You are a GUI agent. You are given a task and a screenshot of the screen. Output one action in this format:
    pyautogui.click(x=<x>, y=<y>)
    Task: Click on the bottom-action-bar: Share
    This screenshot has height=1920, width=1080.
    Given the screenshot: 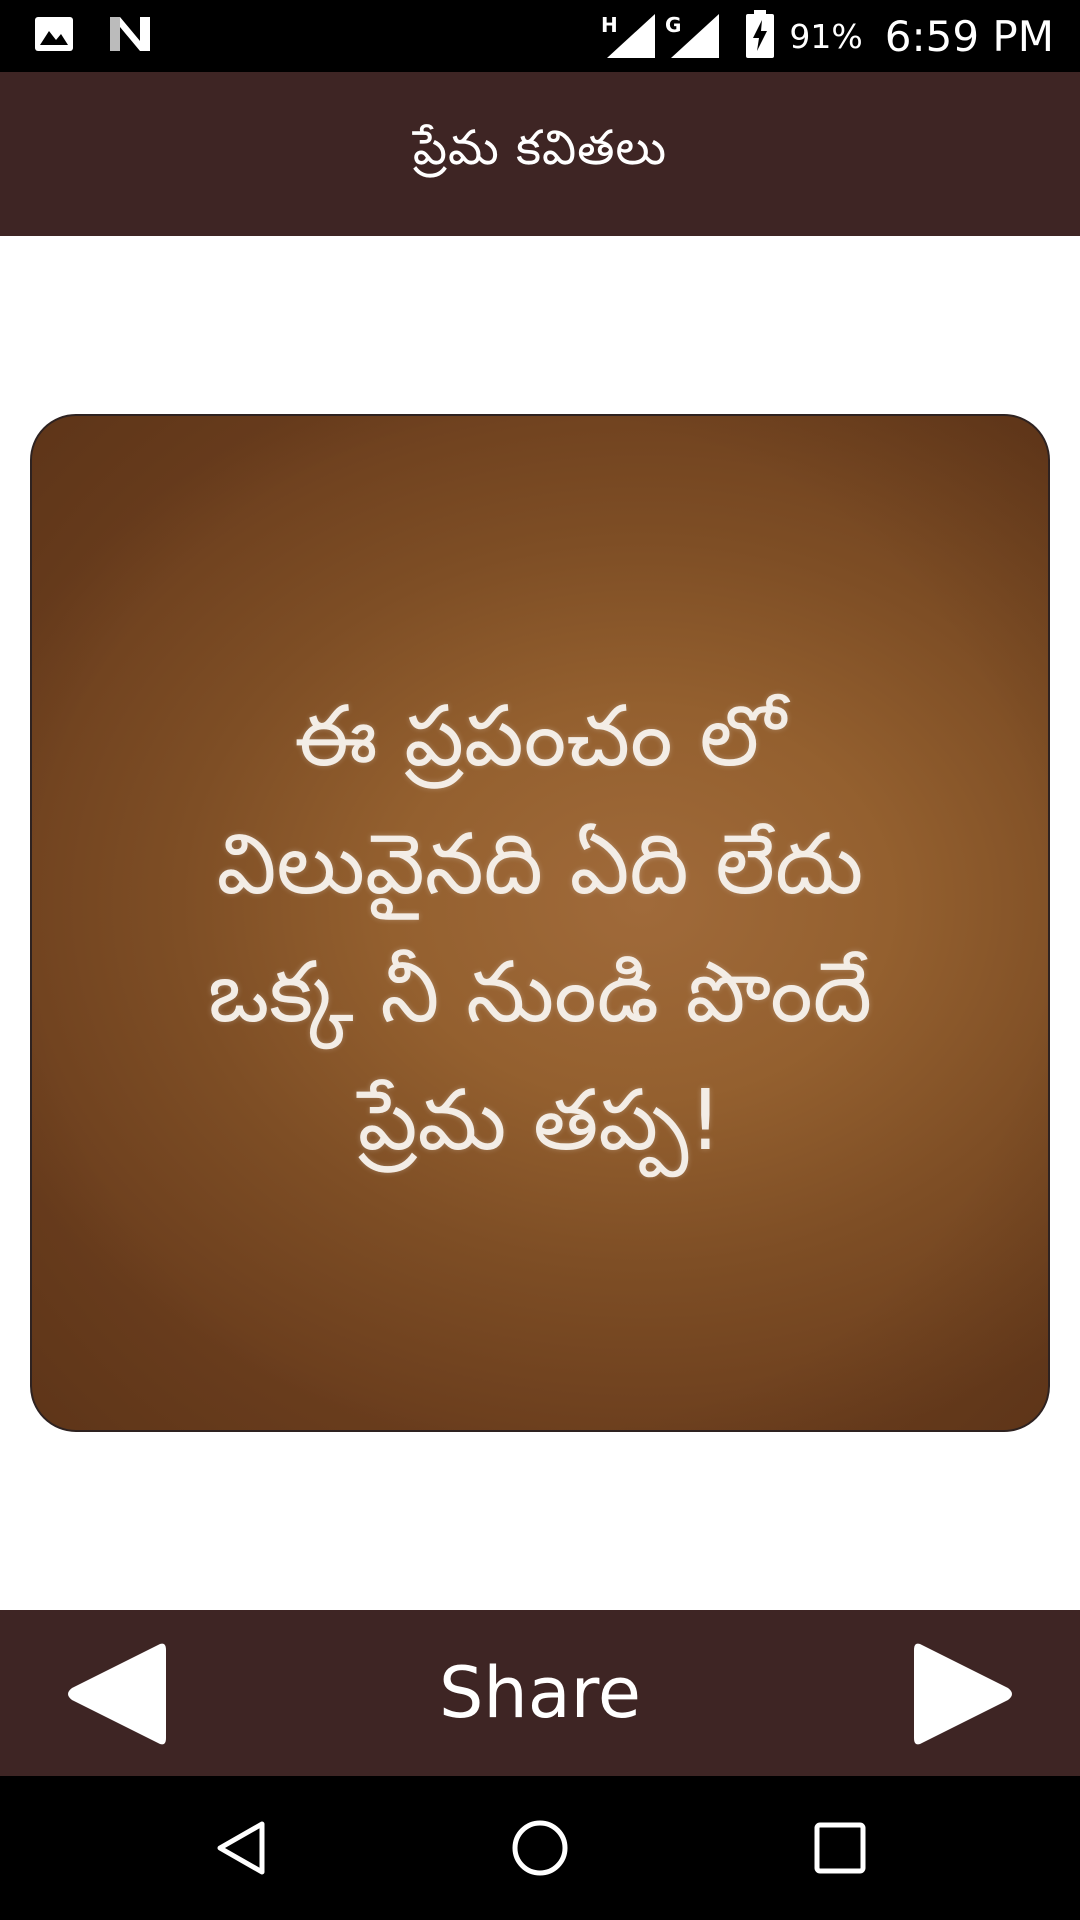 What is the action you would take?
    pyautogui.click(x=540, y=1693)
    